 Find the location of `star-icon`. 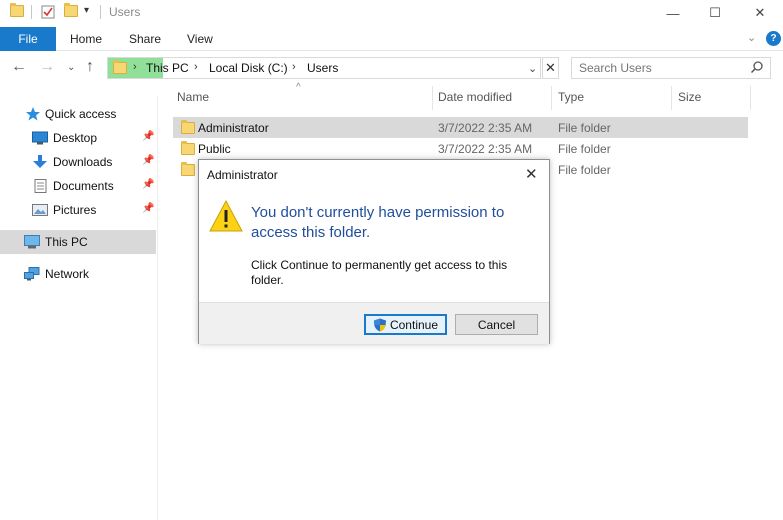

star-icon is located at coordinates (33, 114).